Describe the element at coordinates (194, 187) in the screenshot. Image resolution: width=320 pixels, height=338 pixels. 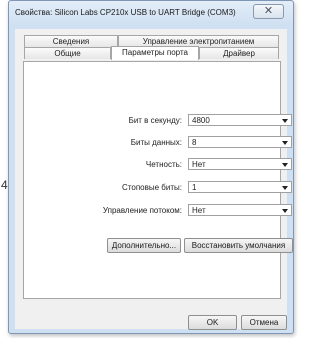
I see `select-value: 1` at that location.